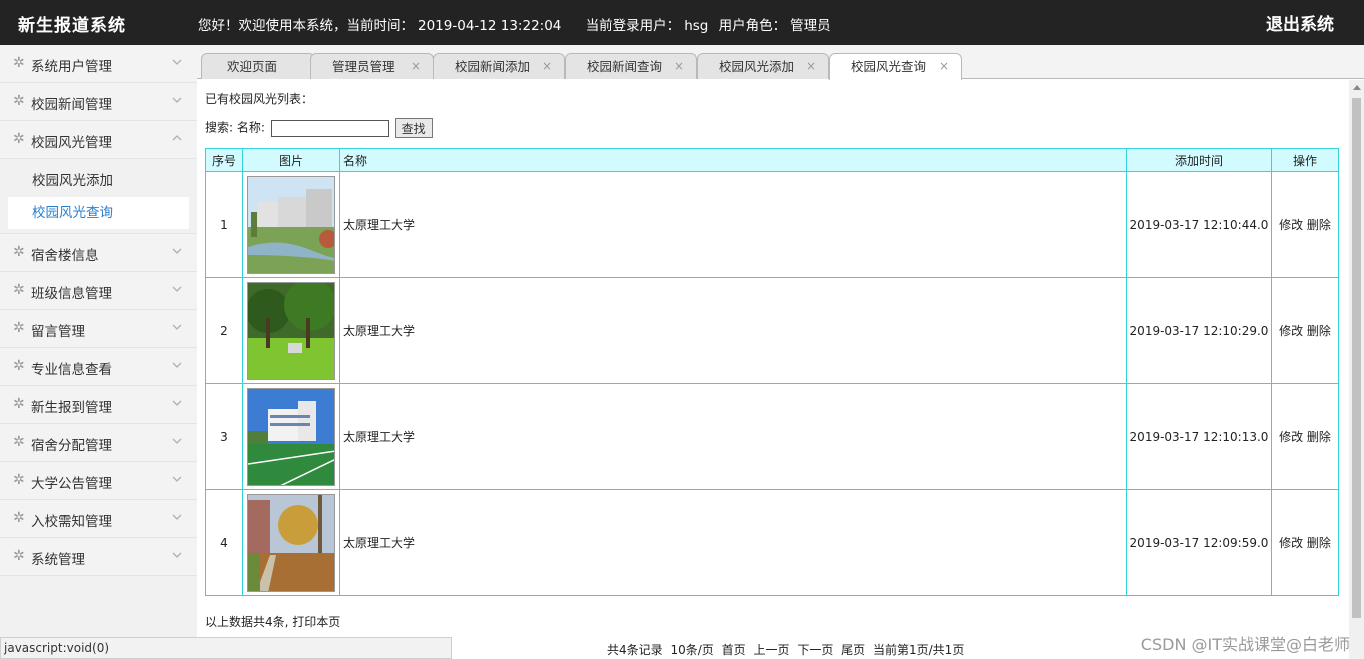 This screenshot has height=659, width=1364. Describe the element at coordinates (291, 160) in the screenshot. I see `col-header-image: 图片` at that location.